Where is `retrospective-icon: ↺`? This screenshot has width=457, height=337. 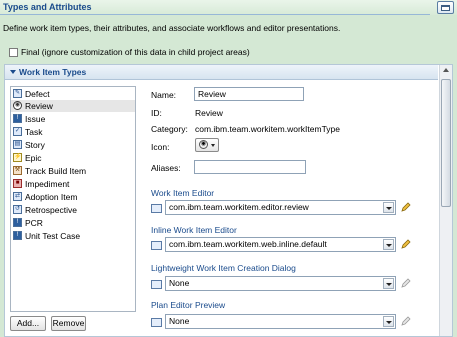
retrospective-icon: ↺ is located at coordinates (17, 209).